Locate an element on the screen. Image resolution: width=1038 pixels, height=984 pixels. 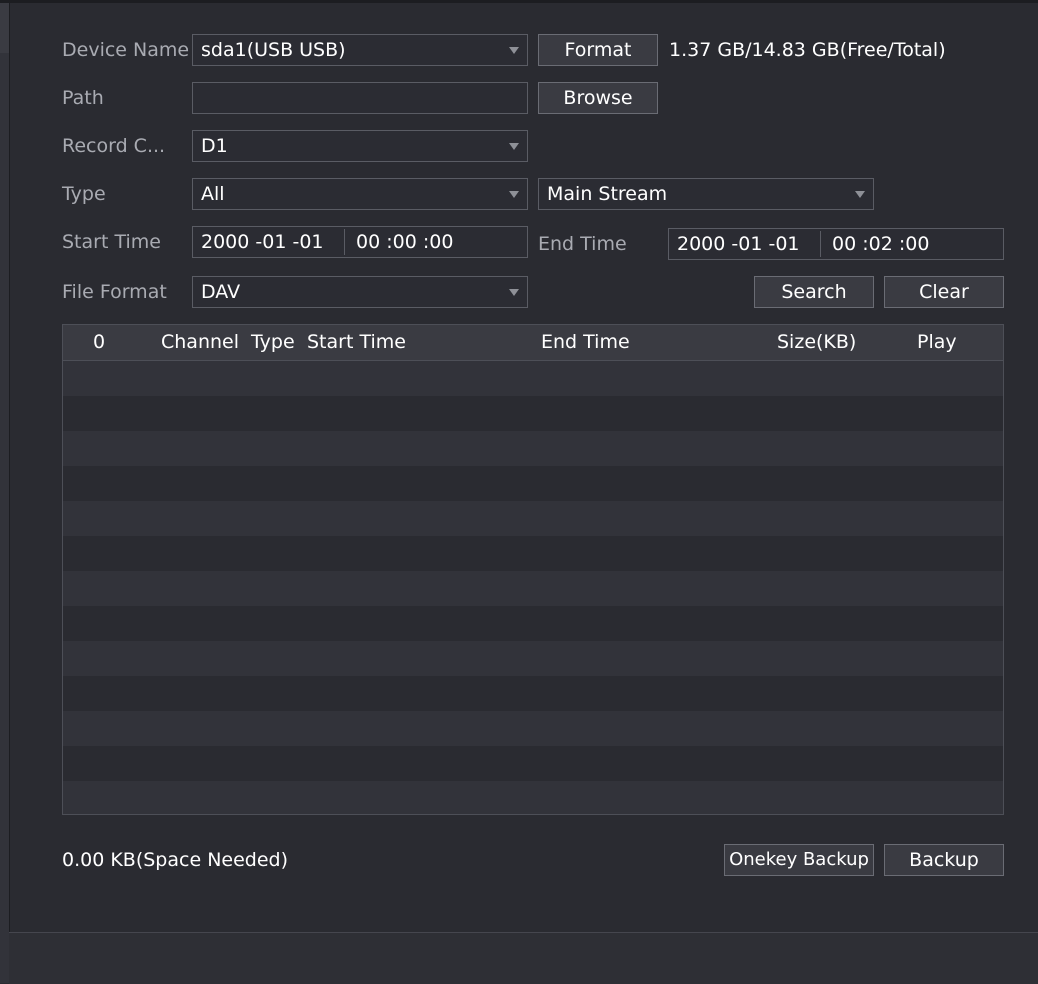
end-time-column-header: End Time is located at coordinates (585, 342).